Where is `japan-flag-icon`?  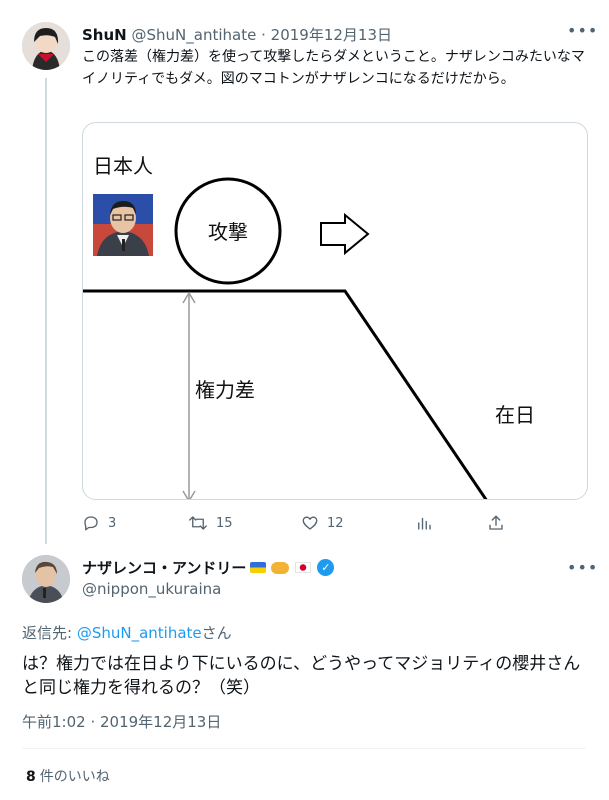 japan-flag-icon is located at coordinates (303, 567).